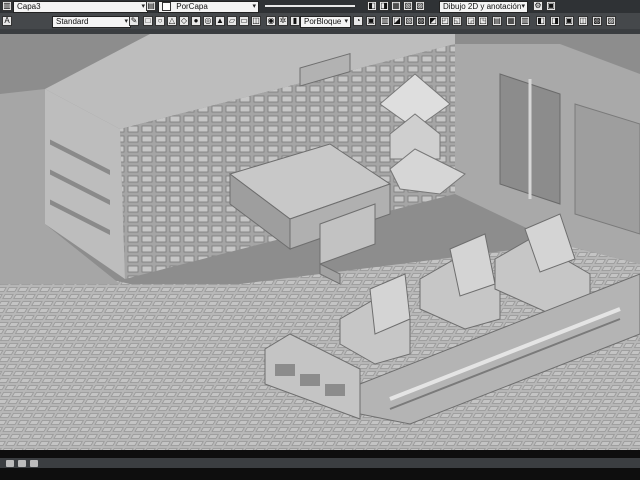 The height and width of the screenshot is (480, 640). I want to click on shape-pyramid-icon: ▲, so click(220, 21).